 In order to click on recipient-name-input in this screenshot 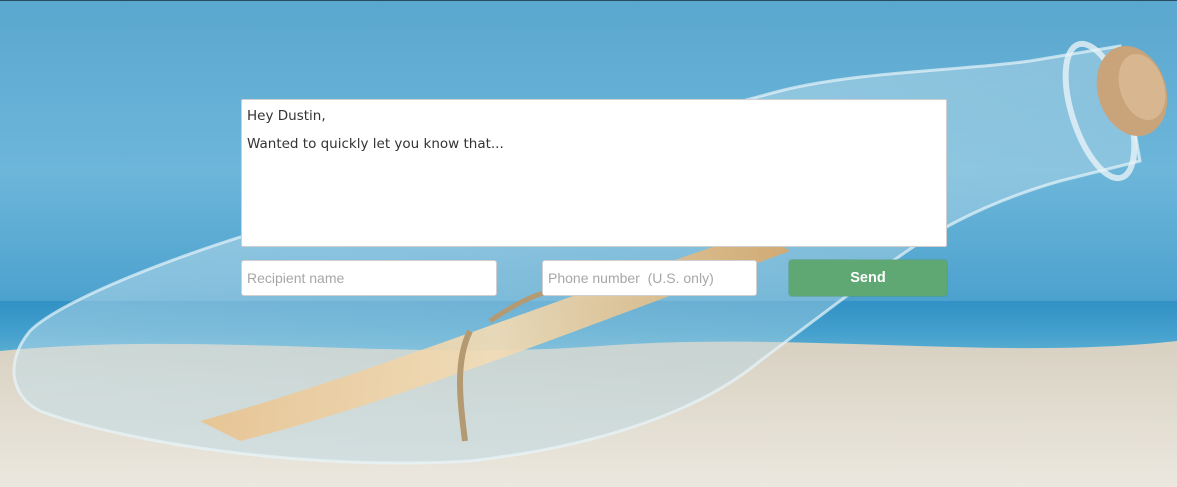, I will do `click(369, 278)`.